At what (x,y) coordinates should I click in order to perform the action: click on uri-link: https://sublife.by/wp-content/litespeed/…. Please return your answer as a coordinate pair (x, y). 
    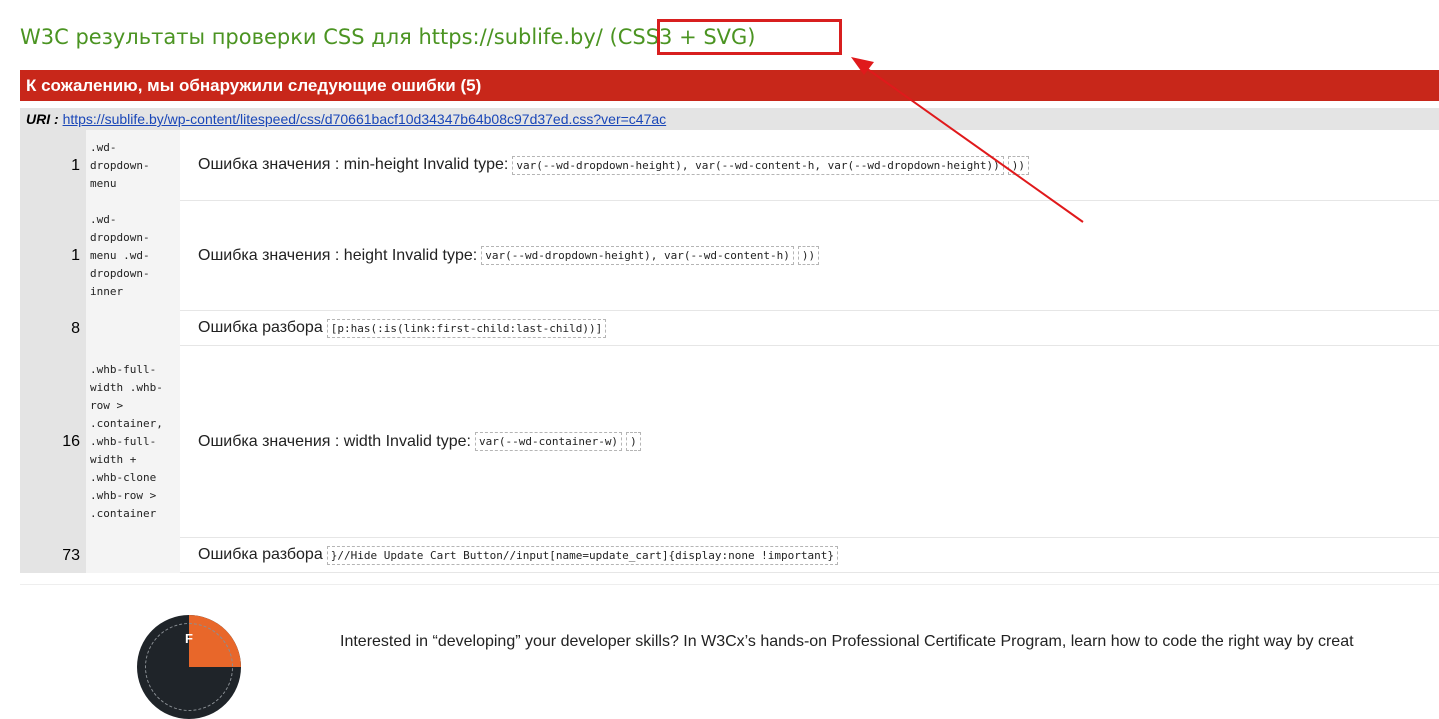
    Looking at the image, I should click on (365, 119).